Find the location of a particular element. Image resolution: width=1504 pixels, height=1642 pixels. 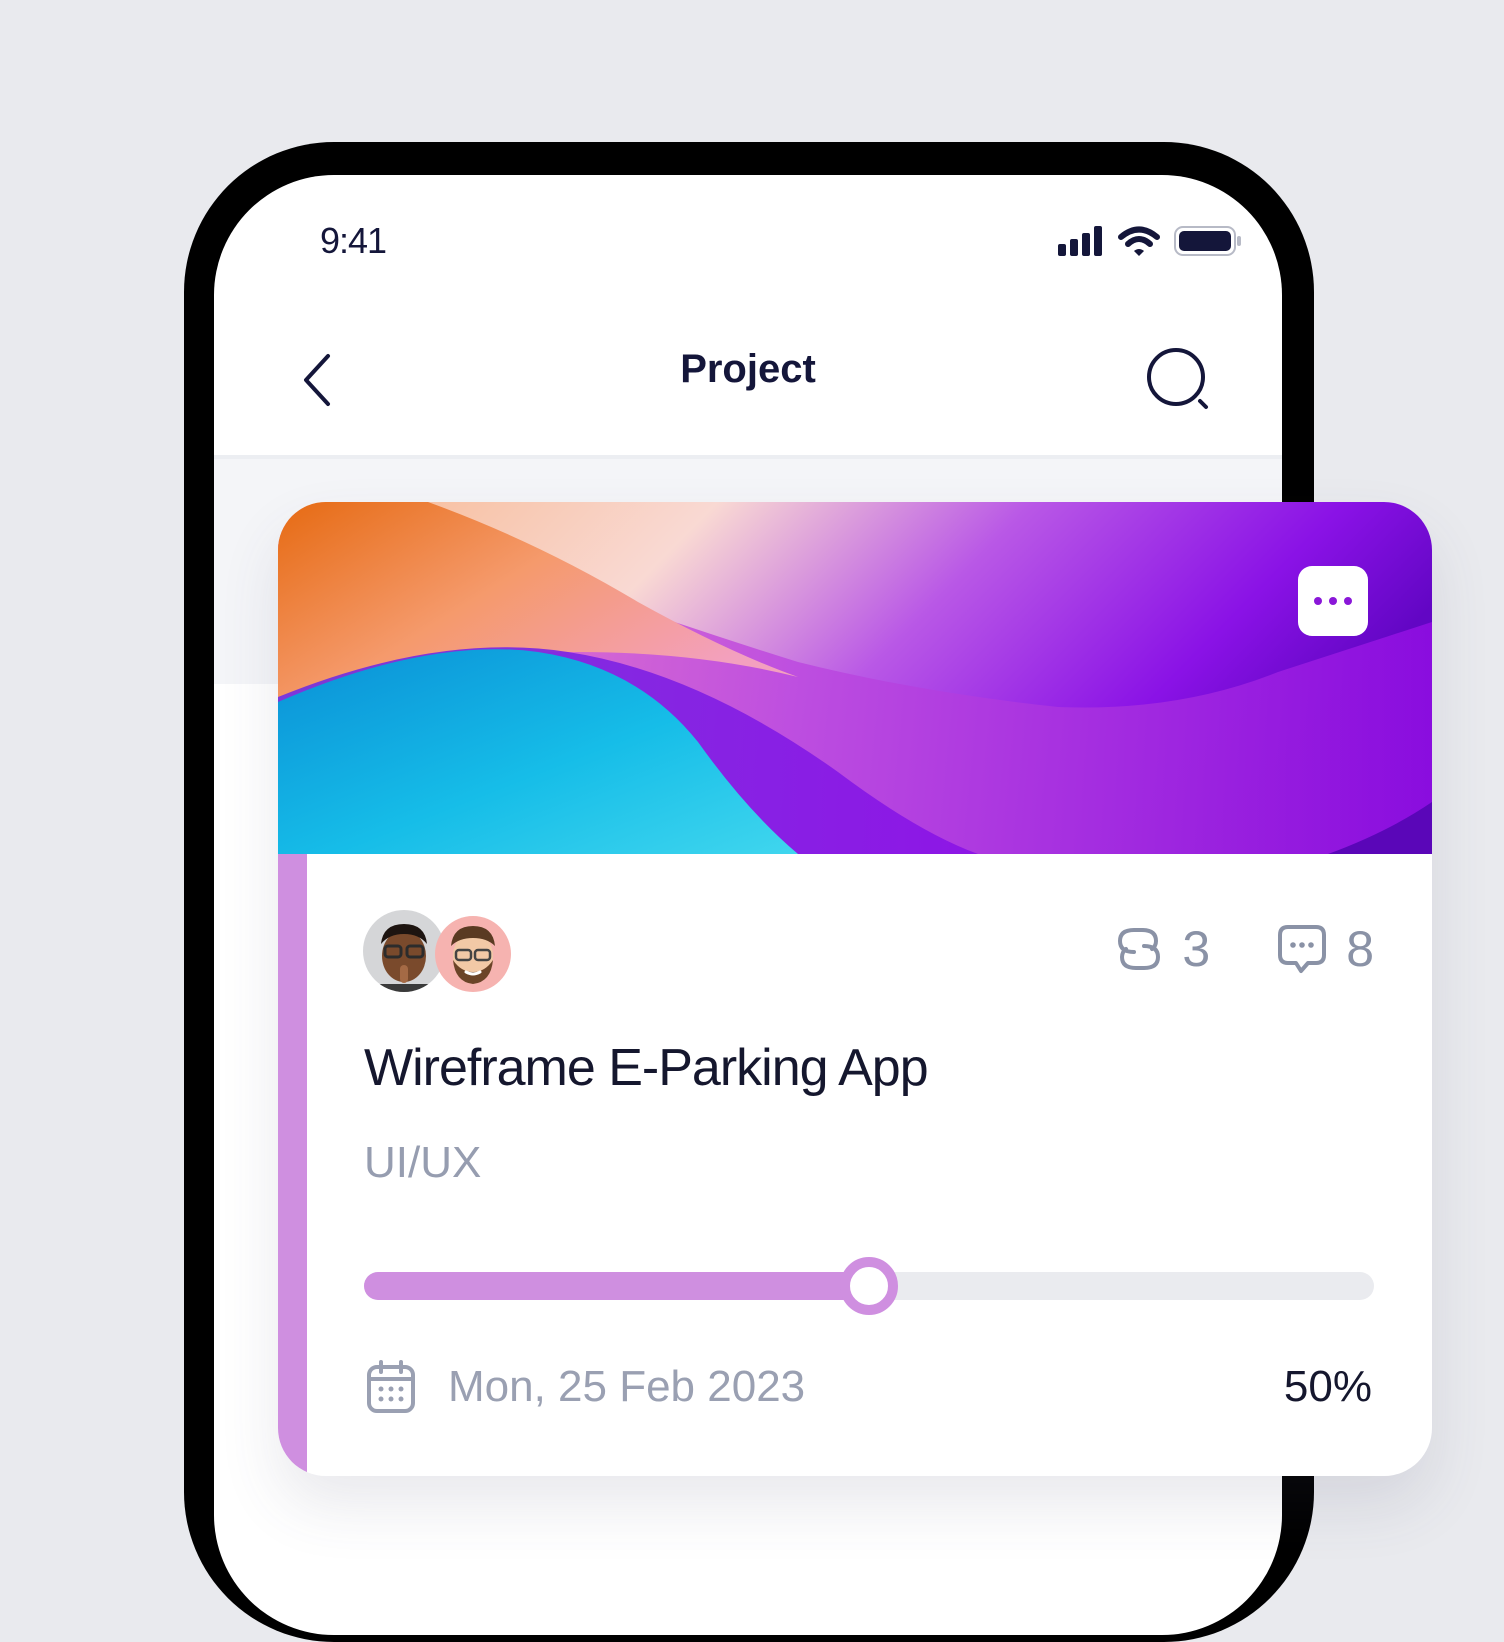

comment-icon is located at coordinates (1302, 949).